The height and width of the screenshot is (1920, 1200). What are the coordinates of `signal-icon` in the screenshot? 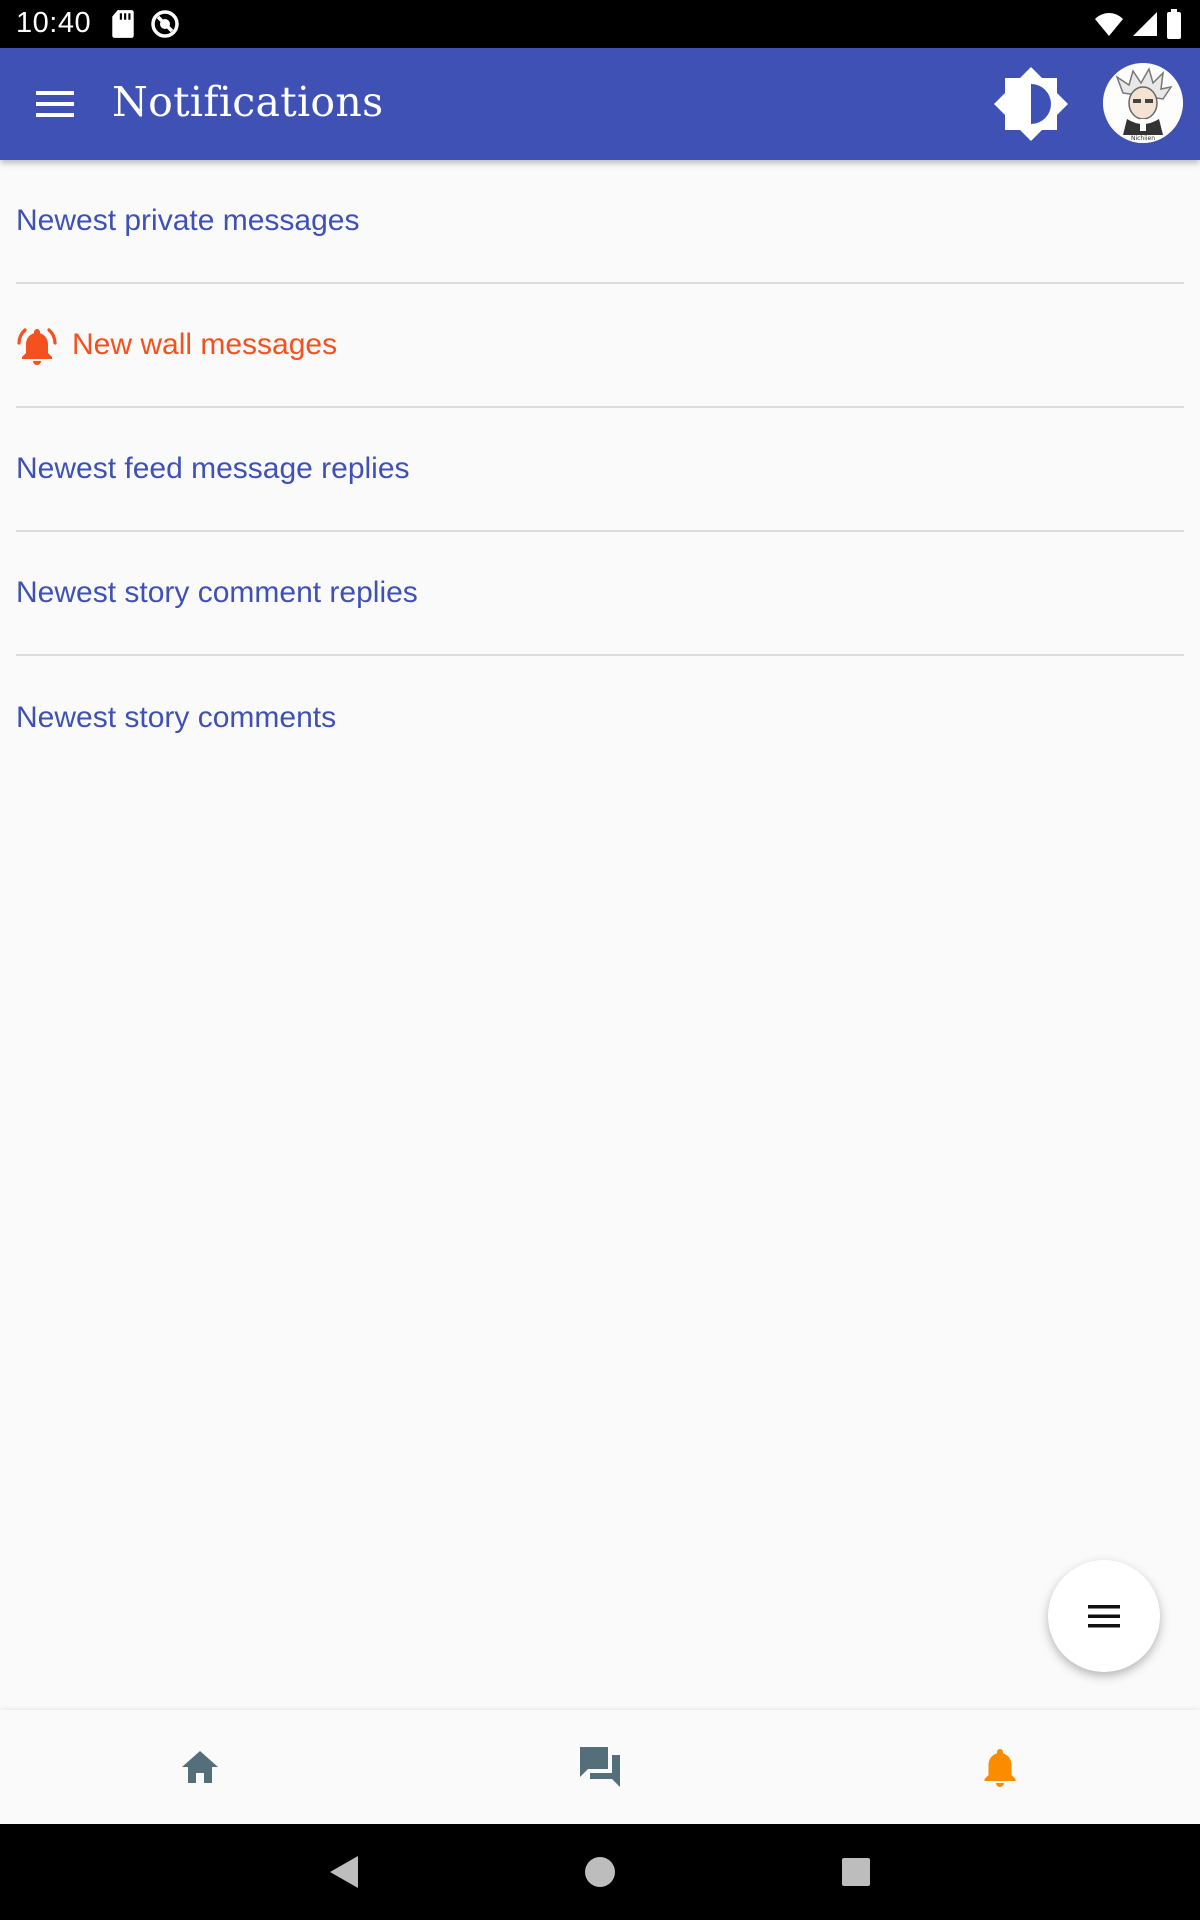 It's located at (1145, 24).